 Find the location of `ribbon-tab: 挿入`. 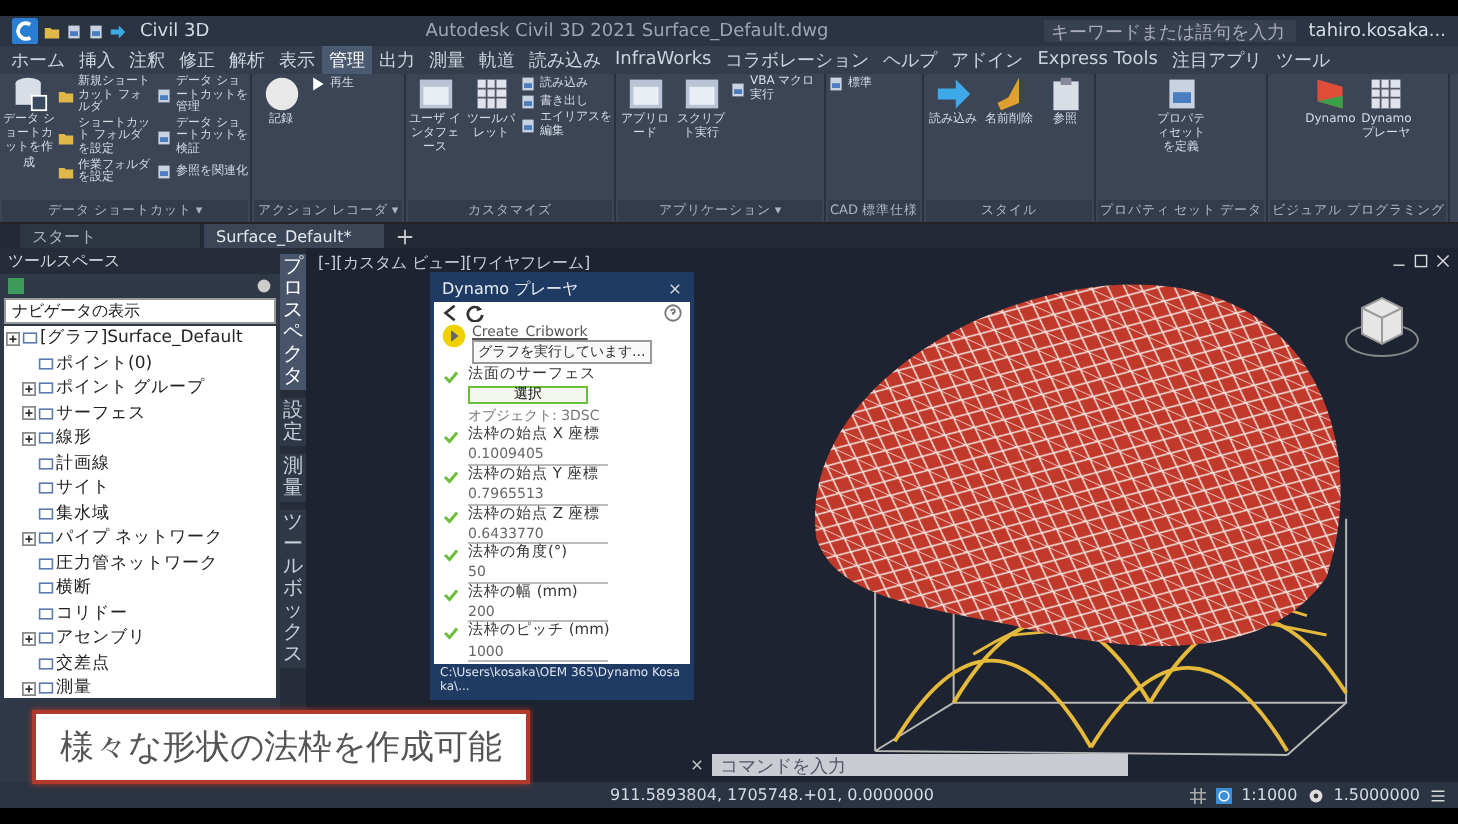

ribbon-tab: 挿入 is located at coordinates (97, 60).